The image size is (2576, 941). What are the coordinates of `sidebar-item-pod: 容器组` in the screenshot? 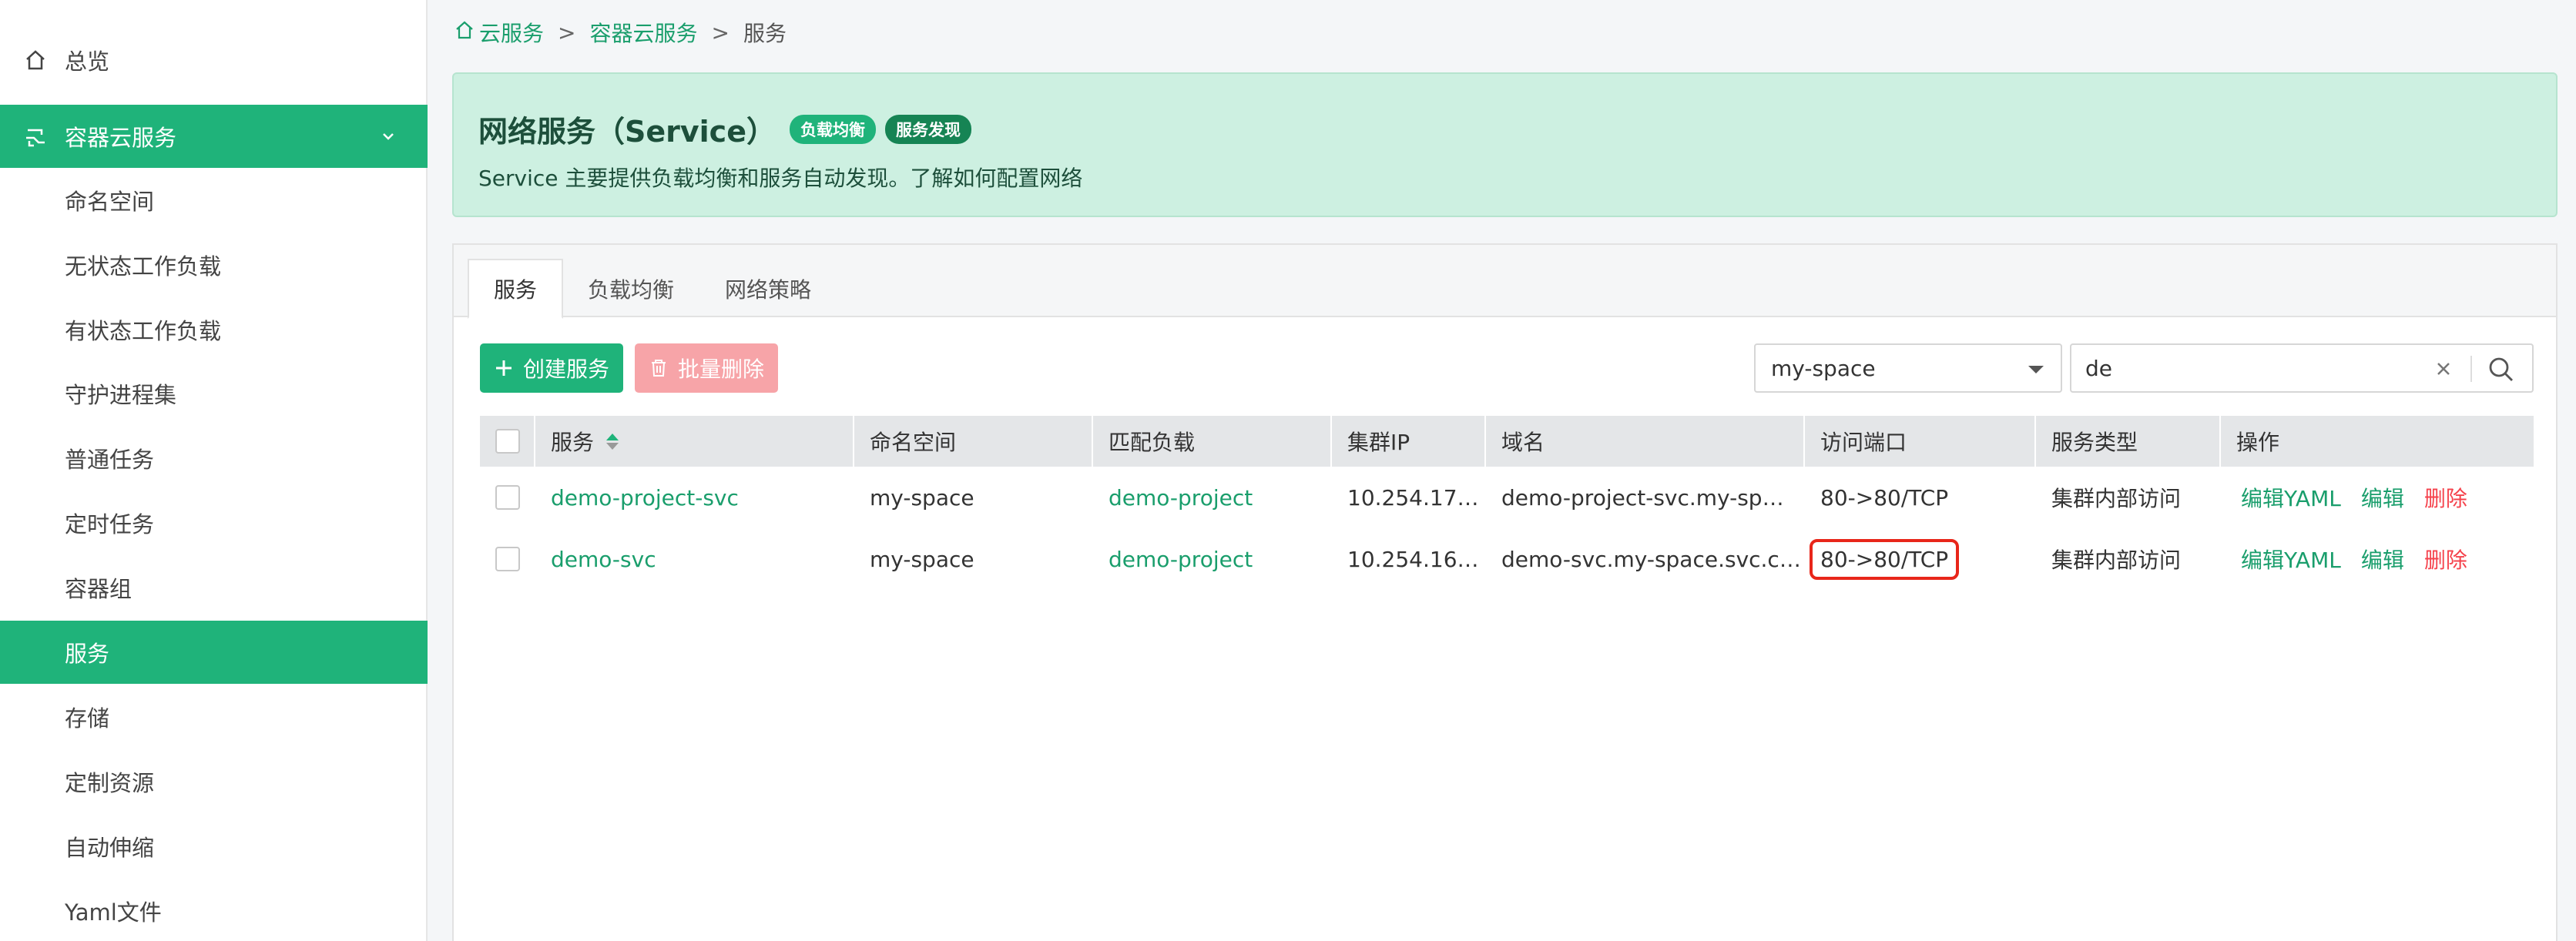 It's located at (214, 587).